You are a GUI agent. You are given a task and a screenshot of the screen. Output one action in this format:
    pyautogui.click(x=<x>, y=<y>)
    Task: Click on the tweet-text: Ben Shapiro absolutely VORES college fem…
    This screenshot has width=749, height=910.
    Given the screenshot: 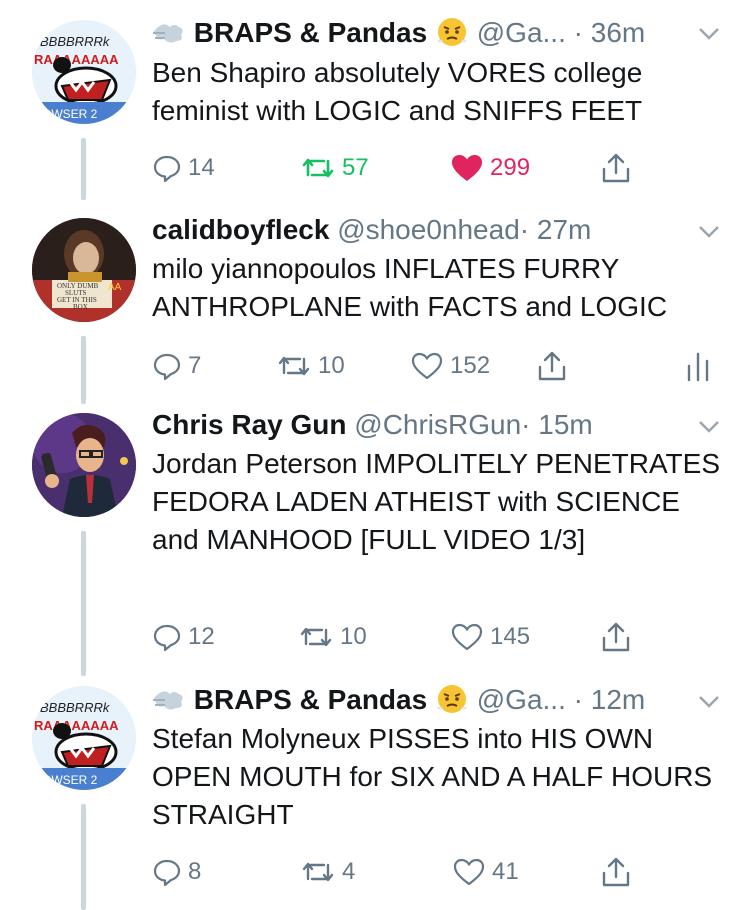 What is the action you would take?
    pyautogui.click(x=397, y=91)
    